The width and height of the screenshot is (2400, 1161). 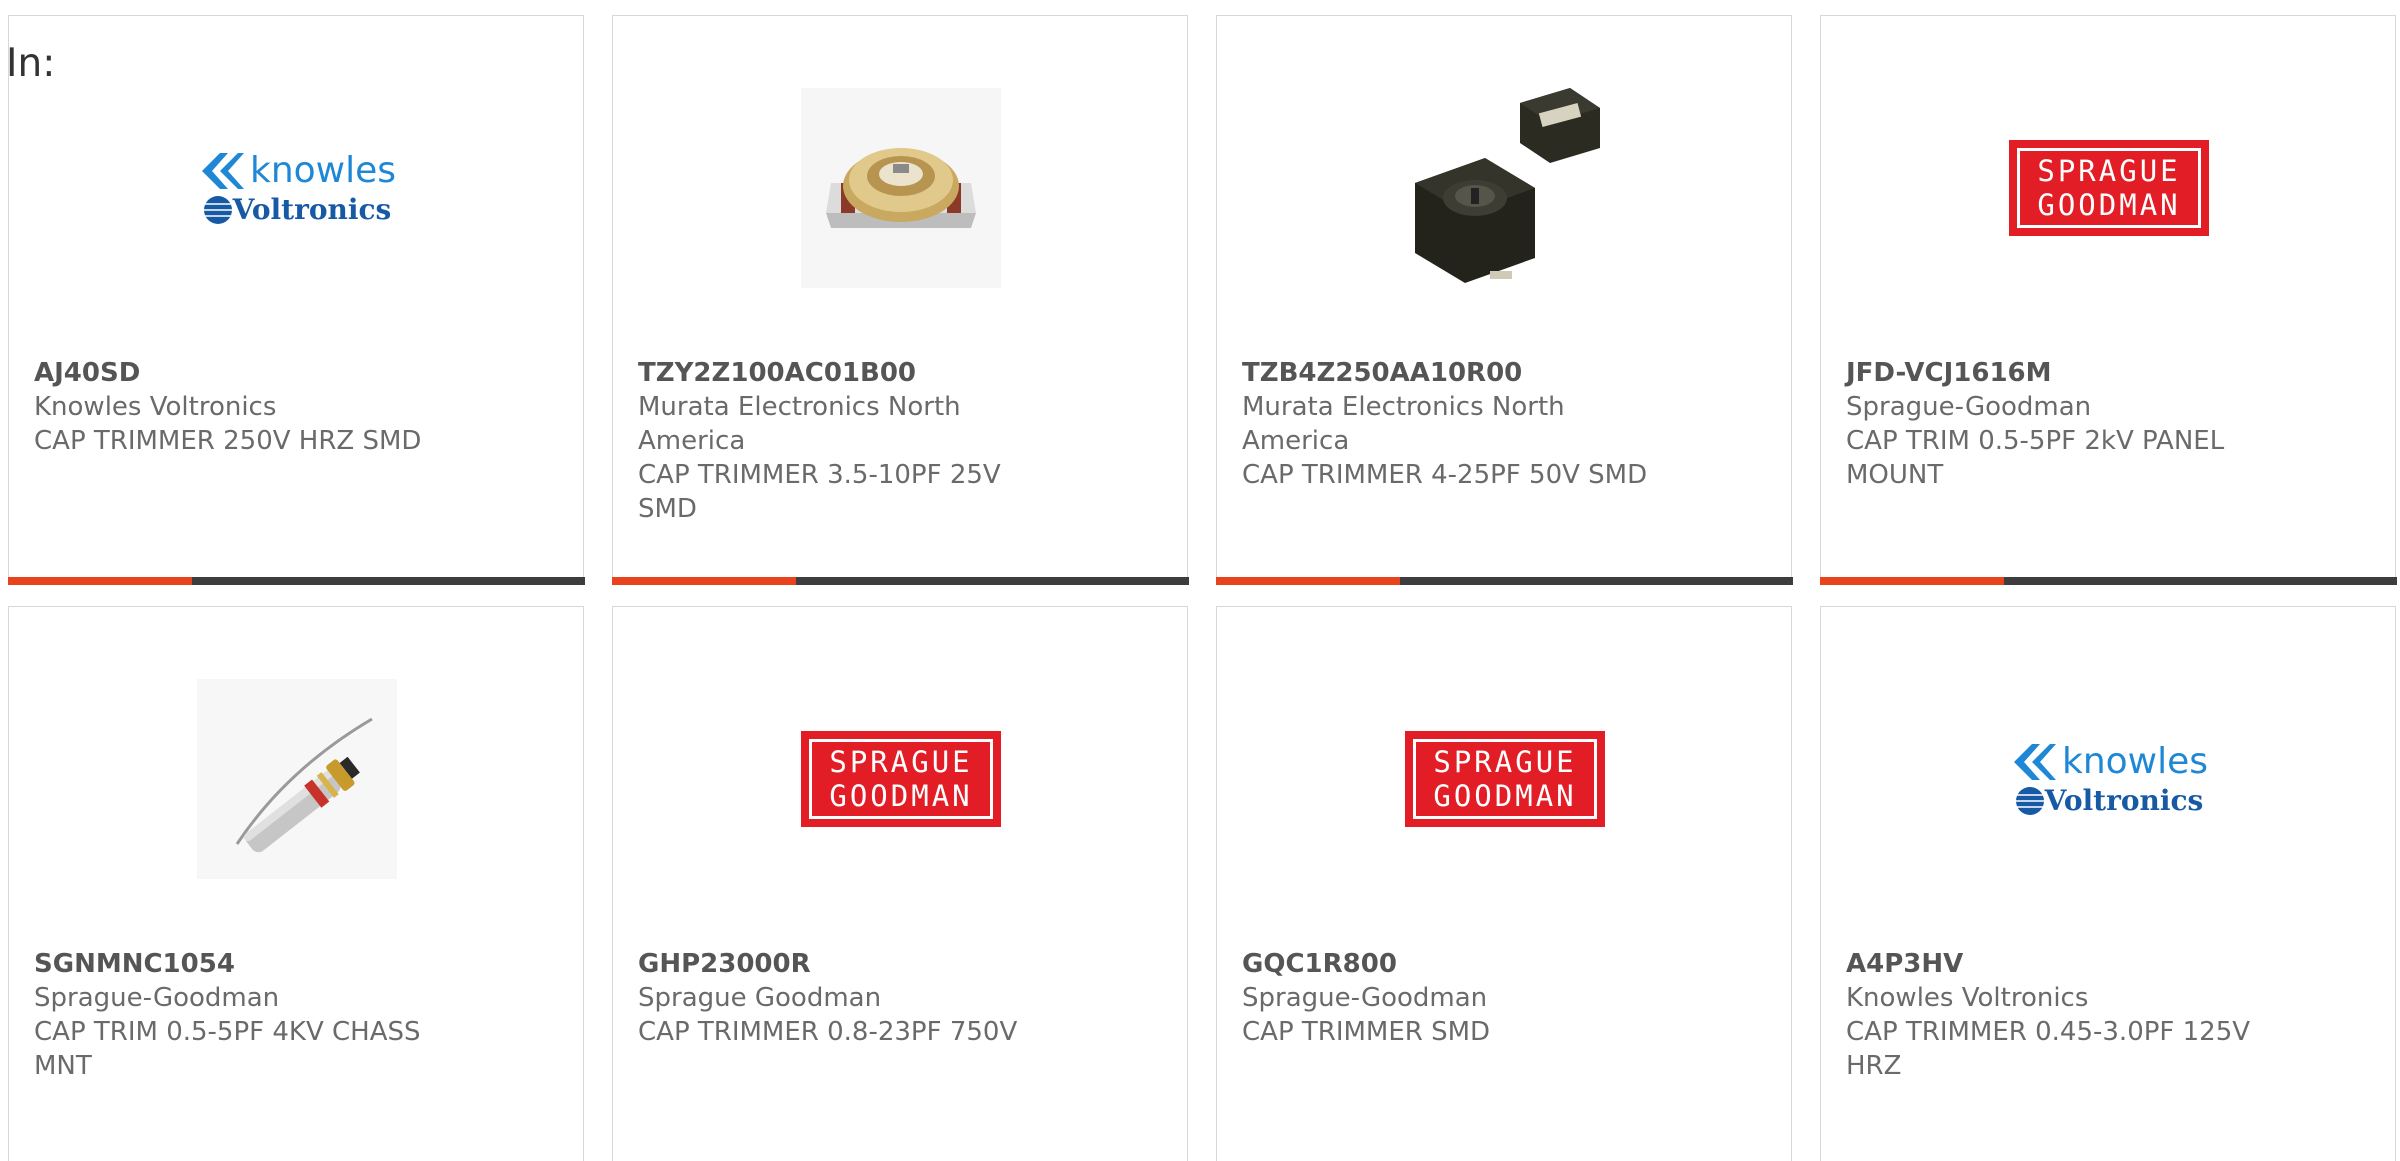 What do you see at coordinates (244, 964) in the screenshot?
I see `part-number-link: SGNMNC1054` at bounding box center [244, 964].